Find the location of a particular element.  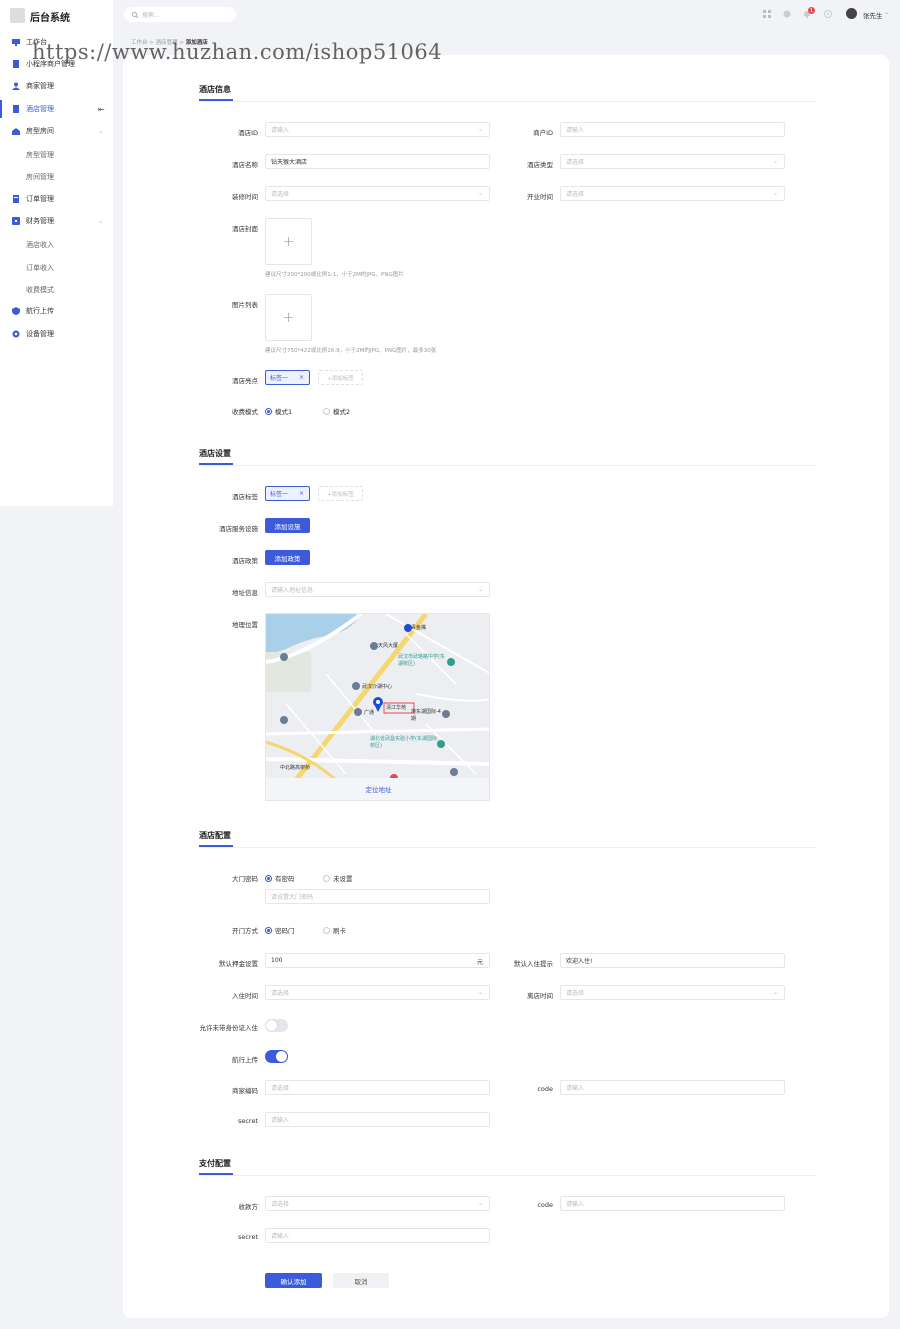

cancel-button: 取消 is located at coordinates (361, 1280).